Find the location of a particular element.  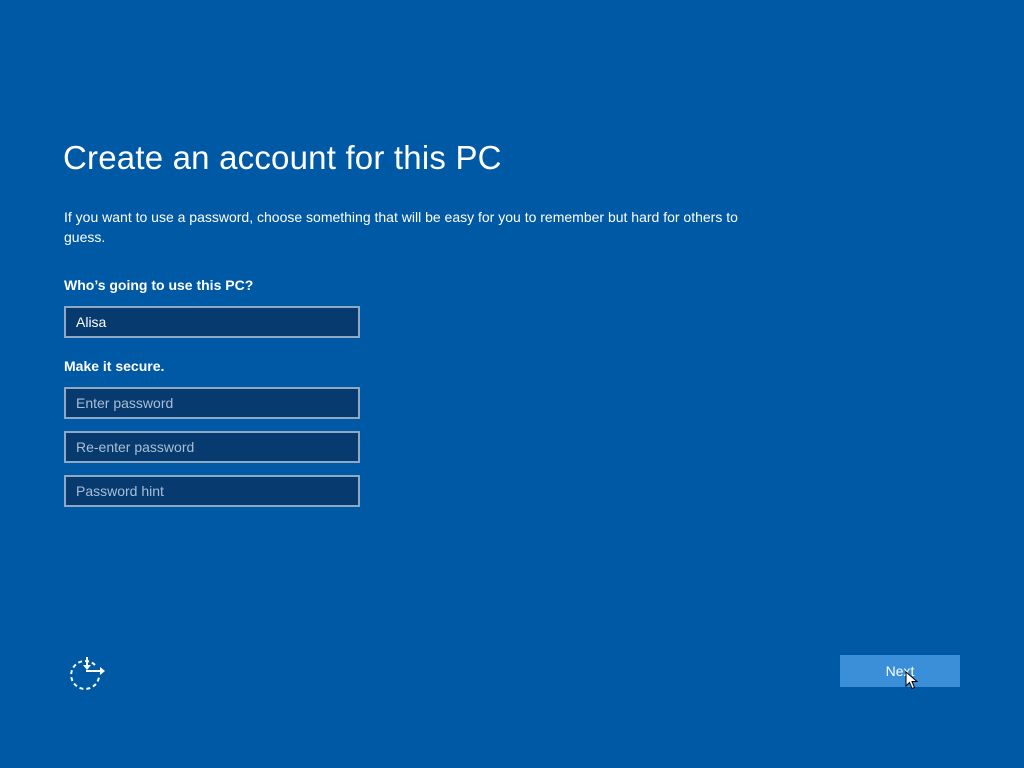

page-title: Create an account for this PC is located at coordinates (282, 157).